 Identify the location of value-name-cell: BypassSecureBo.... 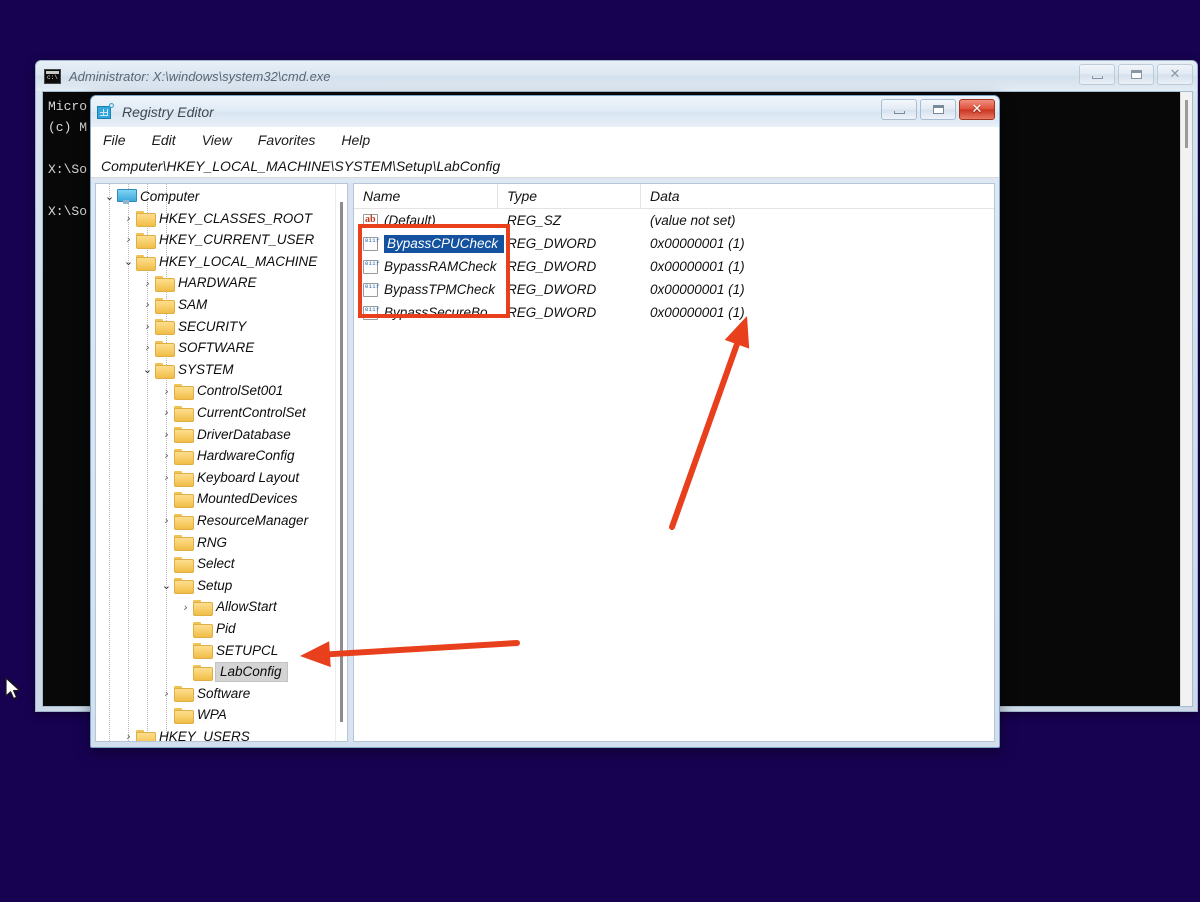
(426, 312).